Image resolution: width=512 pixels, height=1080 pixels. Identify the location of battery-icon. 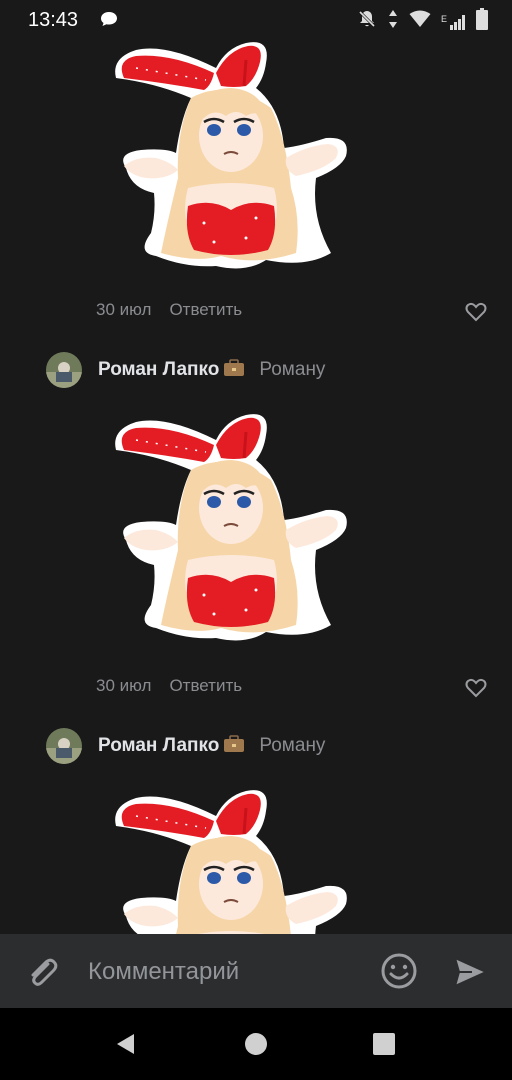
(482, 21).